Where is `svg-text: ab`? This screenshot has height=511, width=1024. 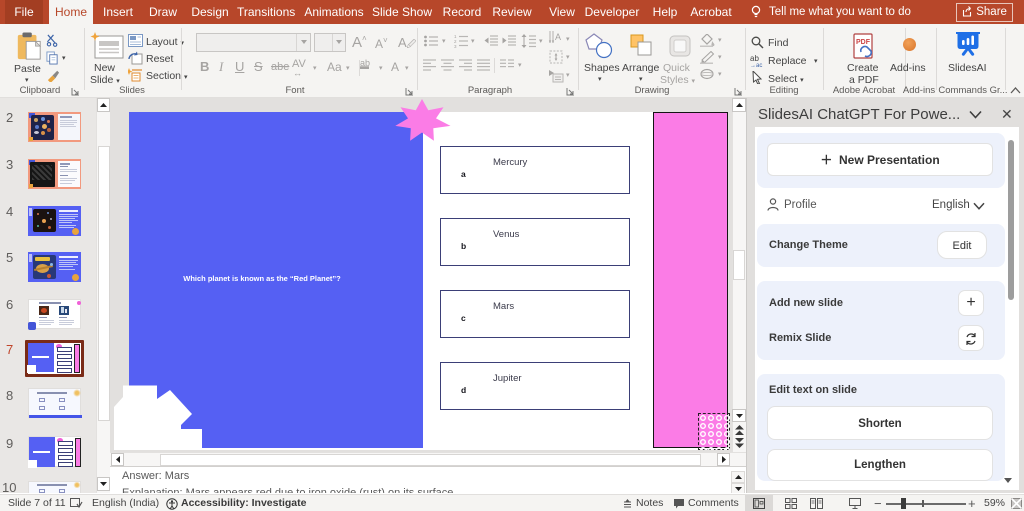 svg-text: ab is located at coordinates (754, 58).